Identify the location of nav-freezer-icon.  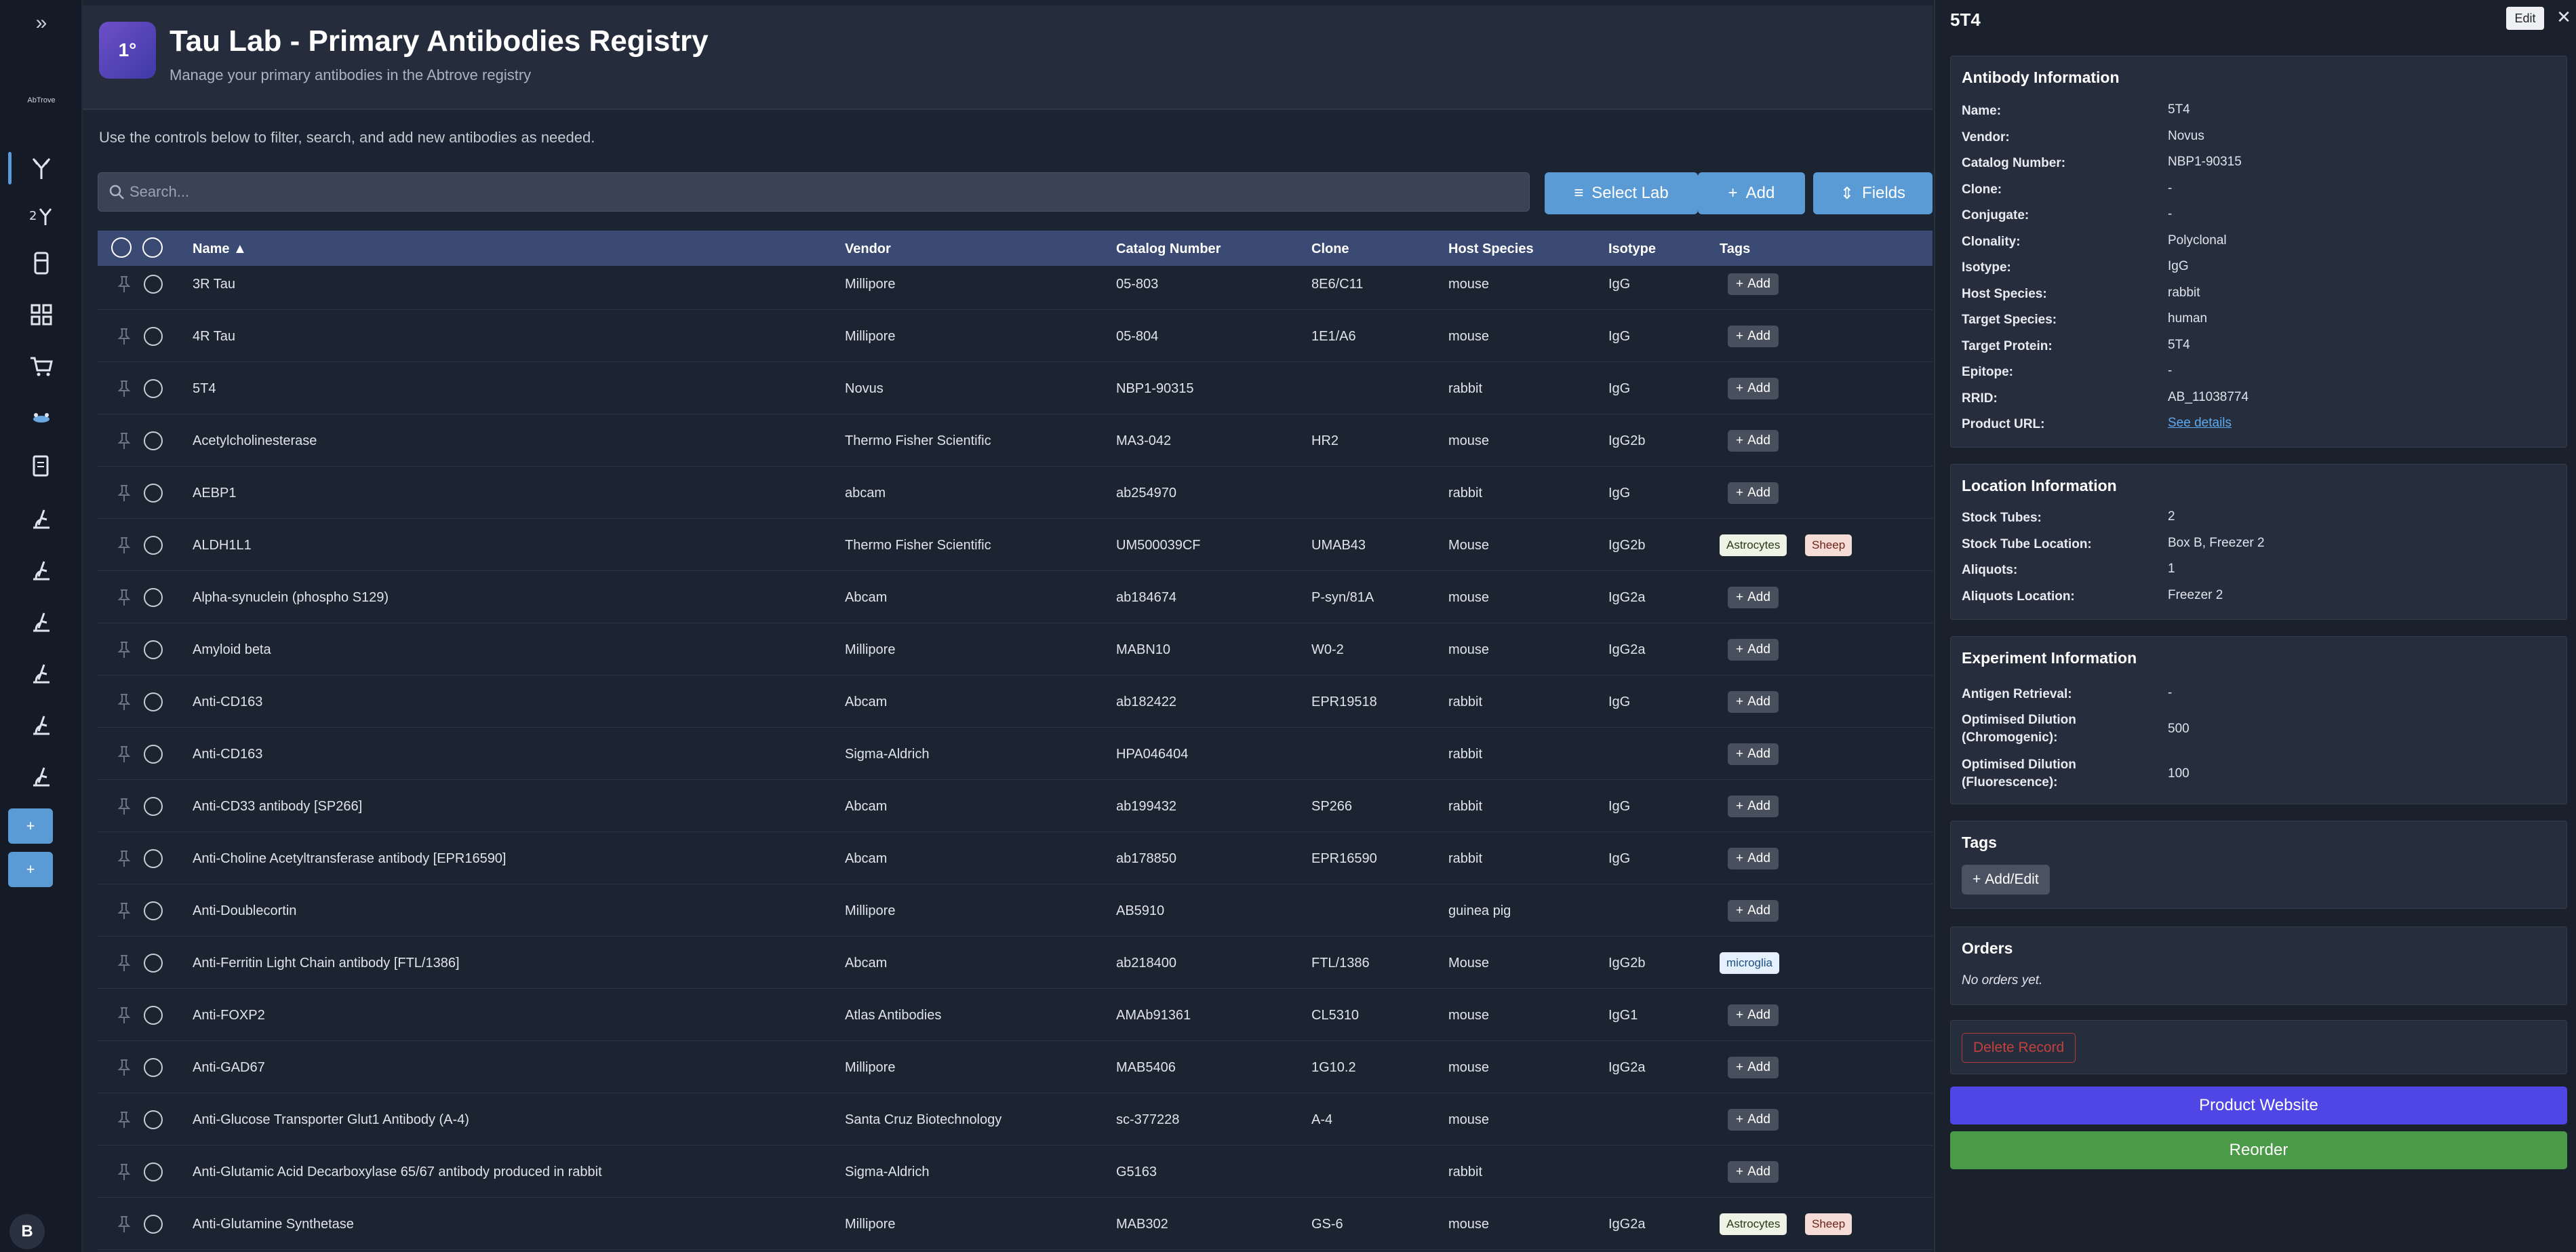
(42, 263).